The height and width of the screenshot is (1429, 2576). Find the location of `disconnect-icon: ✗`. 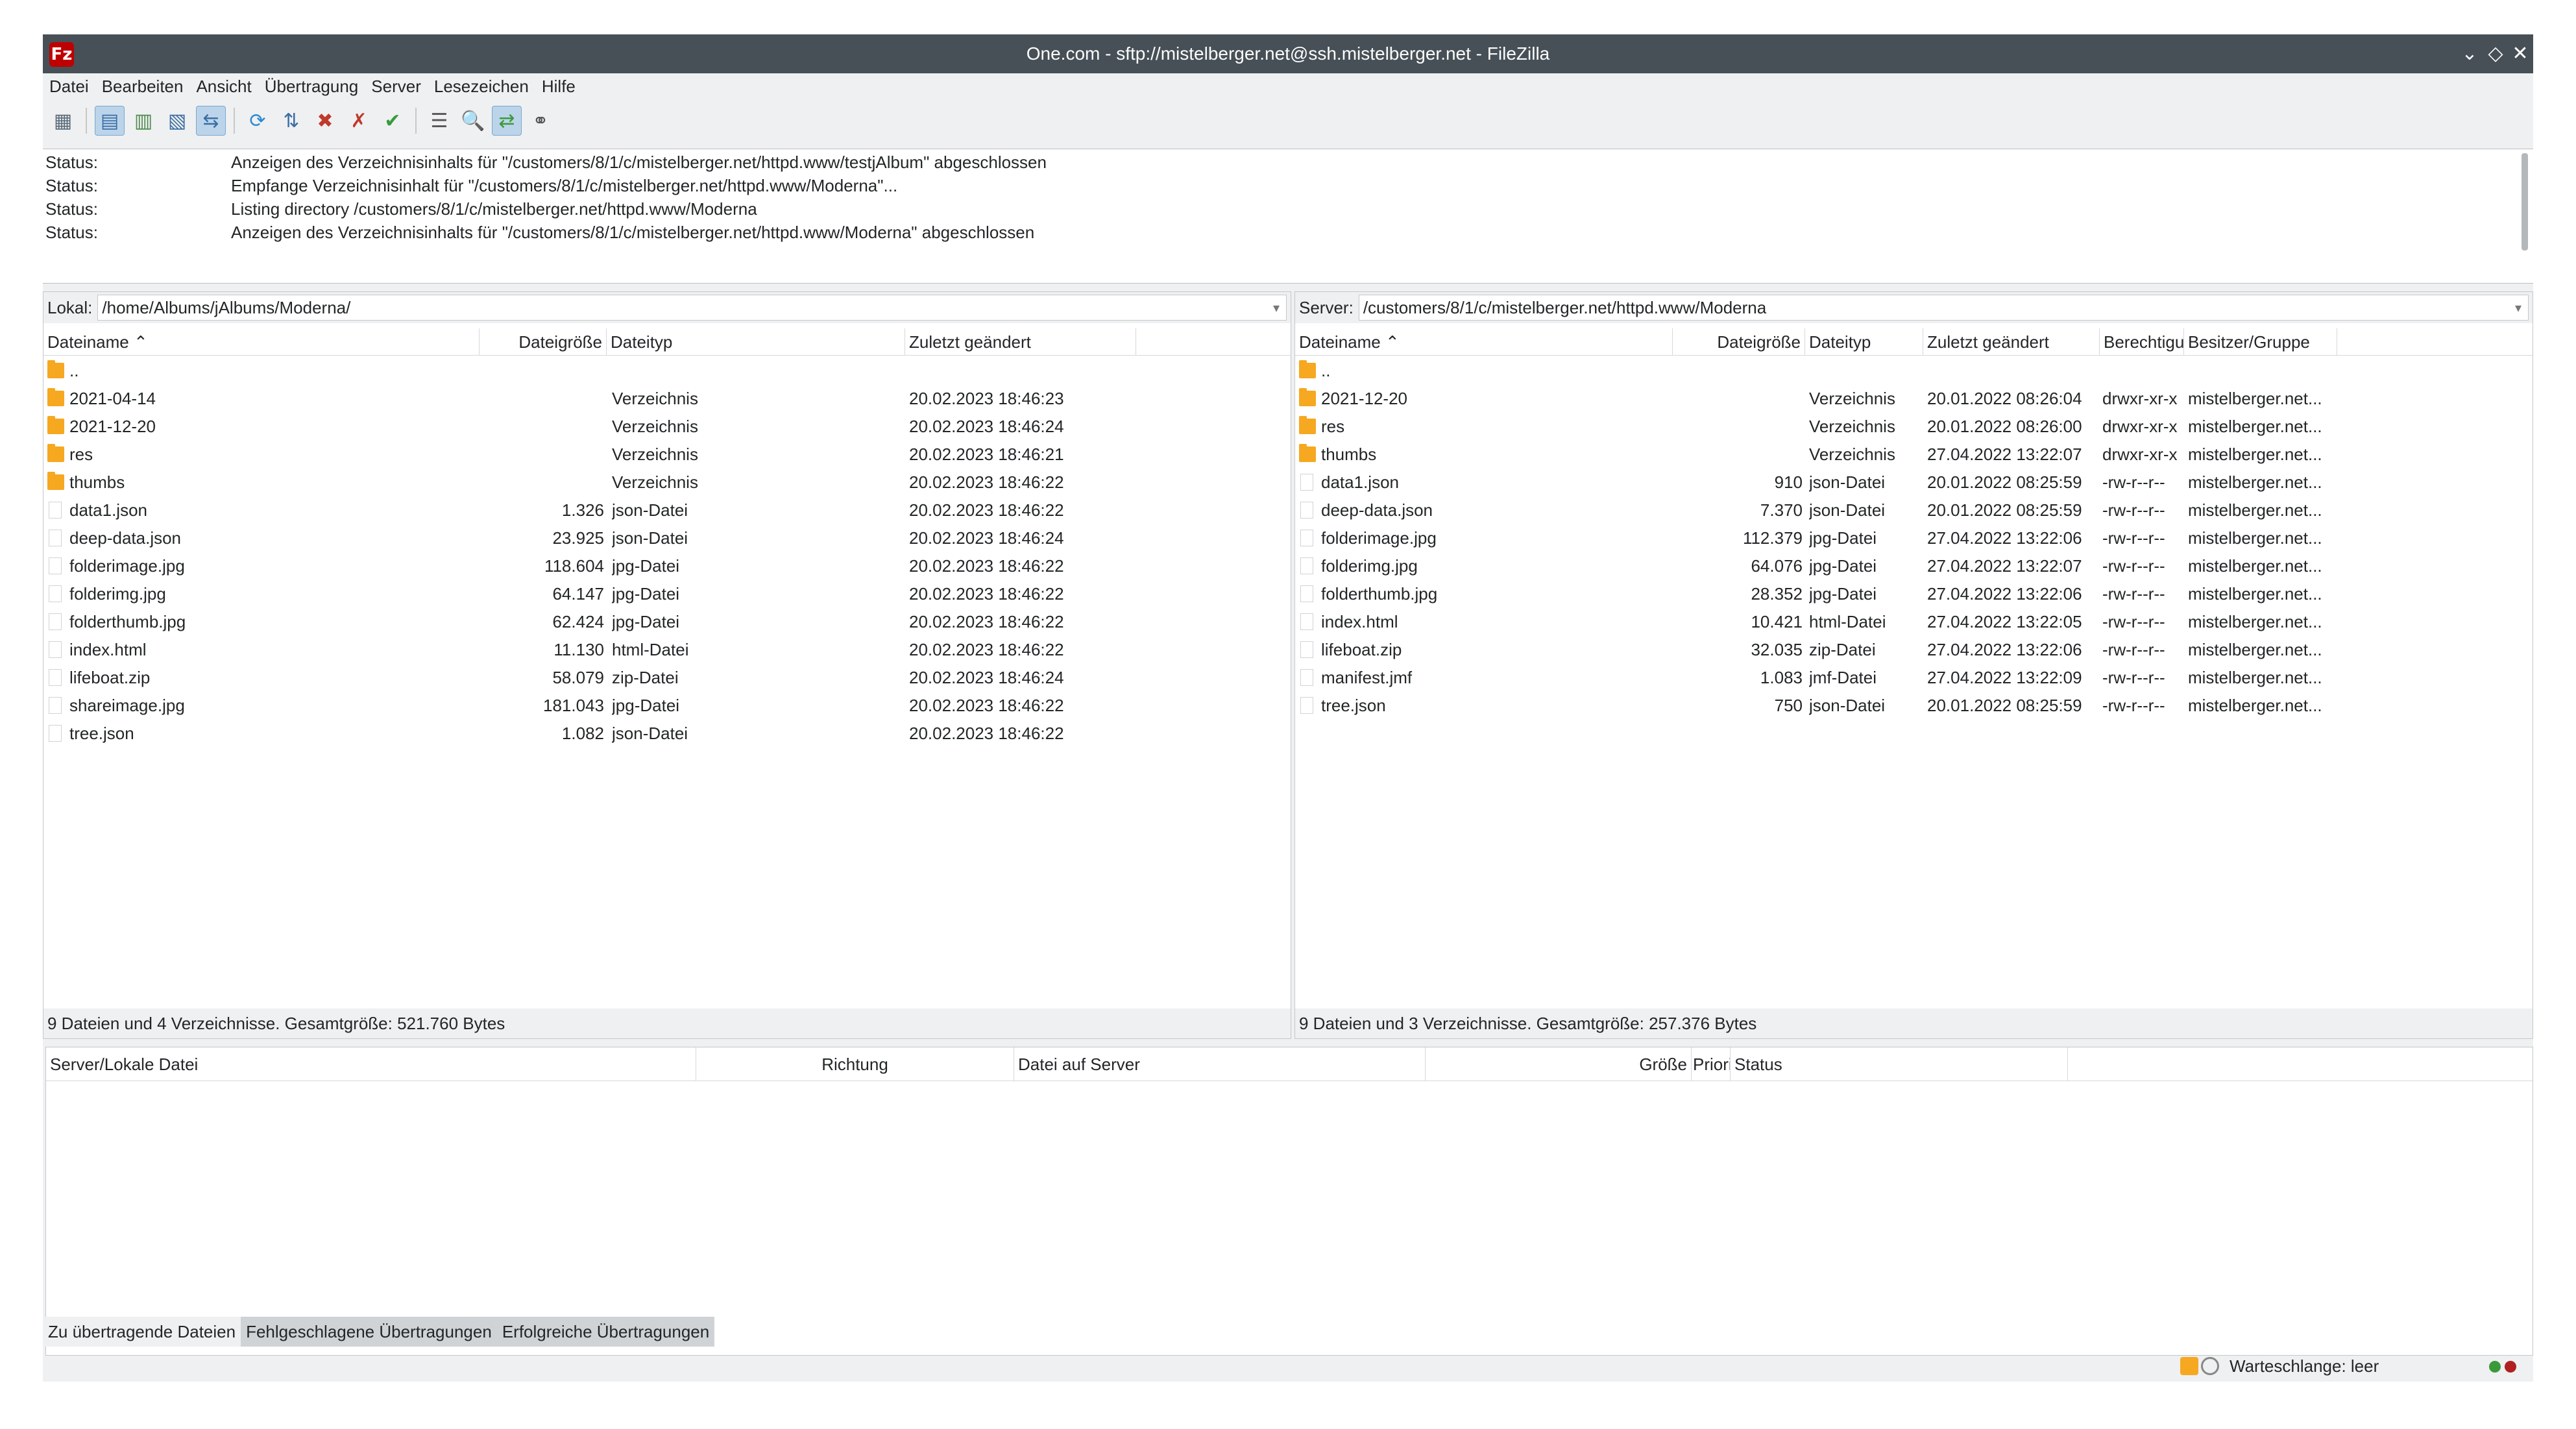

disconnect-icon: ✗ is located at coordinates (359, 121).